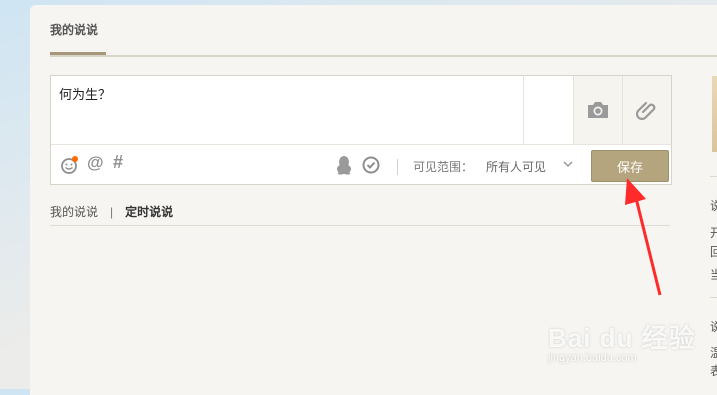 The width and height of the screenshot is (717, 395). I want to click on add-link-button, so click(646, 110).